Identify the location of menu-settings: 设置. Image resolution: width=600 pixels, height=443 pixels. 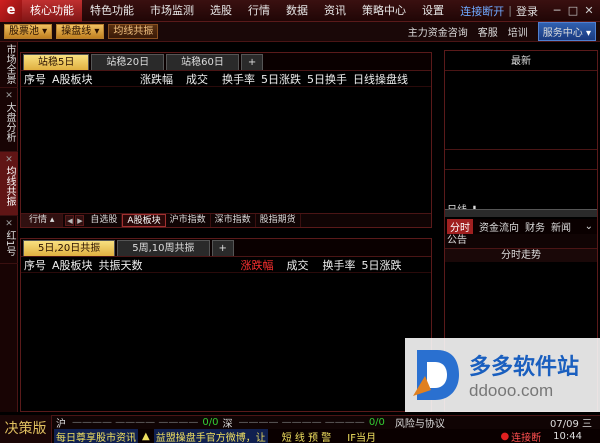
(433, 11).